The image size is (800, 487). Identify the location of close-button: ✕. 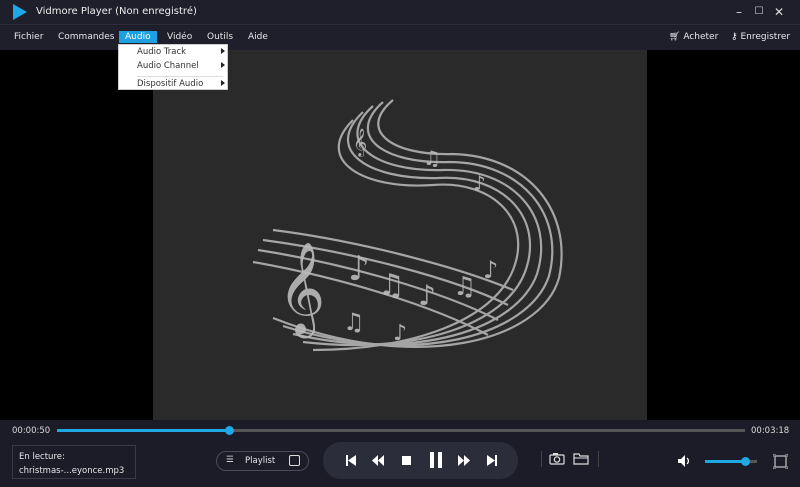
(779, 12).